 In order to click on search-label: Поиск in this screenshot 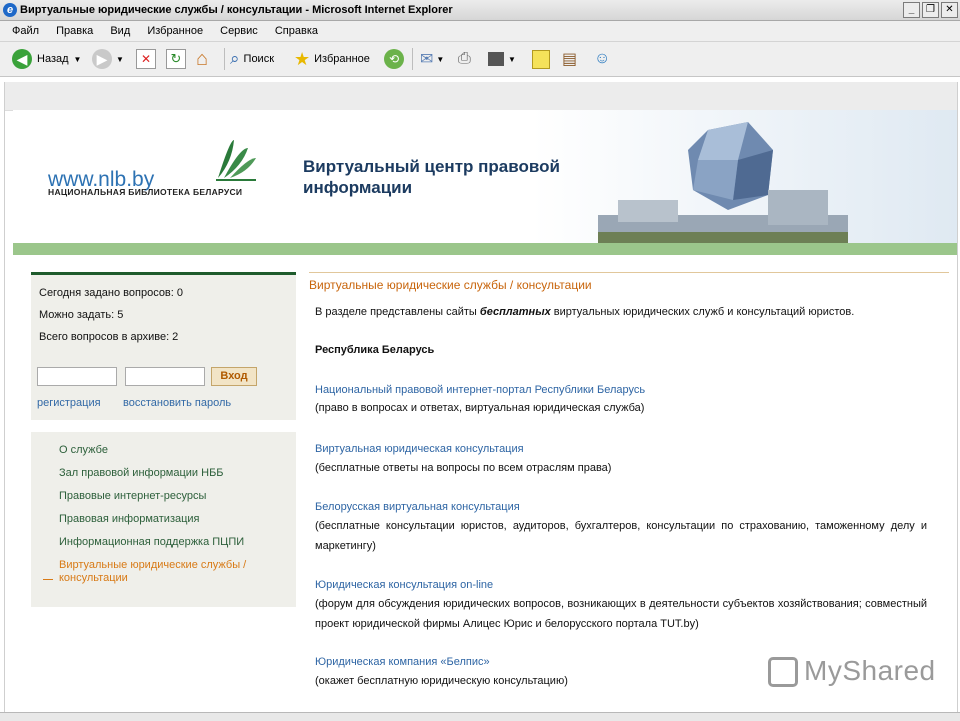, I will do `click(259, 59)`.